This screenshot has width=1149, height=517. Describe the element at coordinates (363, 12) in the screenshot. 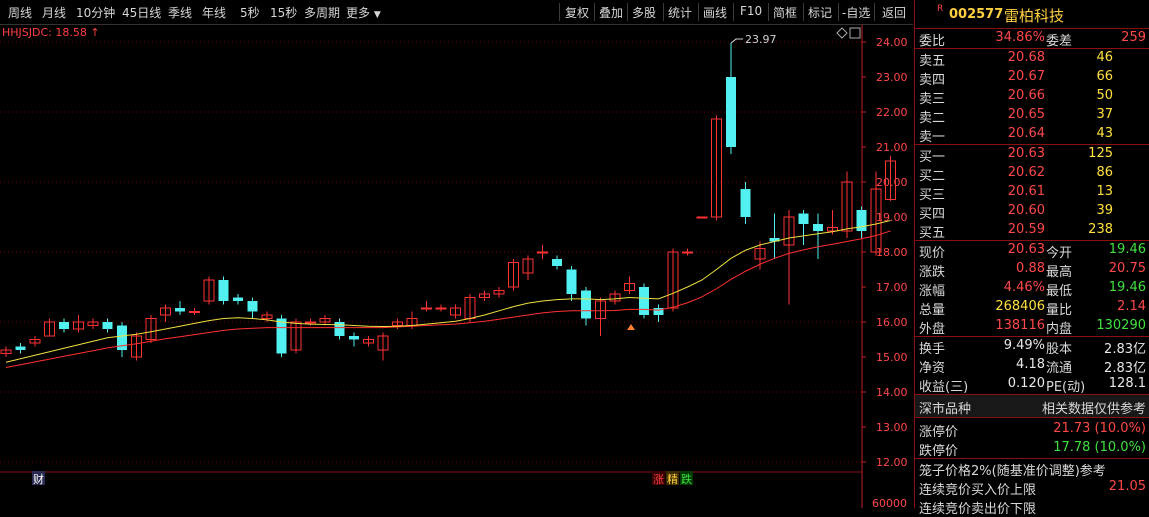

I see `more-button: 更多 ▼` at that location.